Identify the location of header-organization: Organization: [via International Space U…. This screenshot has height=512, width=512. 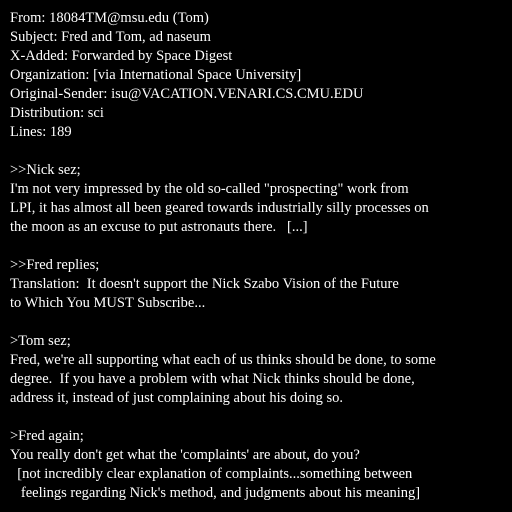
(156, 75).